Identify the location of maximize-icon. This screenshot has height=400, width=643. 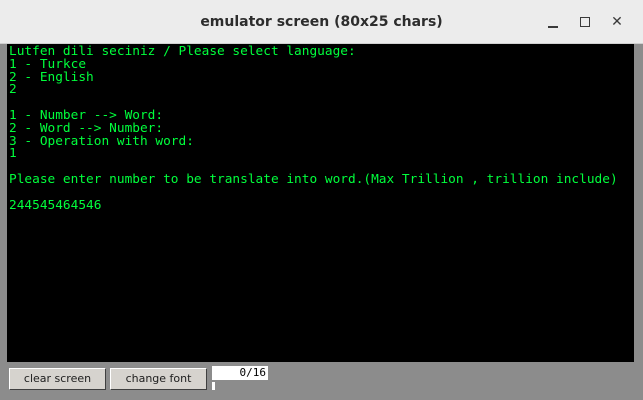
(585, 22).